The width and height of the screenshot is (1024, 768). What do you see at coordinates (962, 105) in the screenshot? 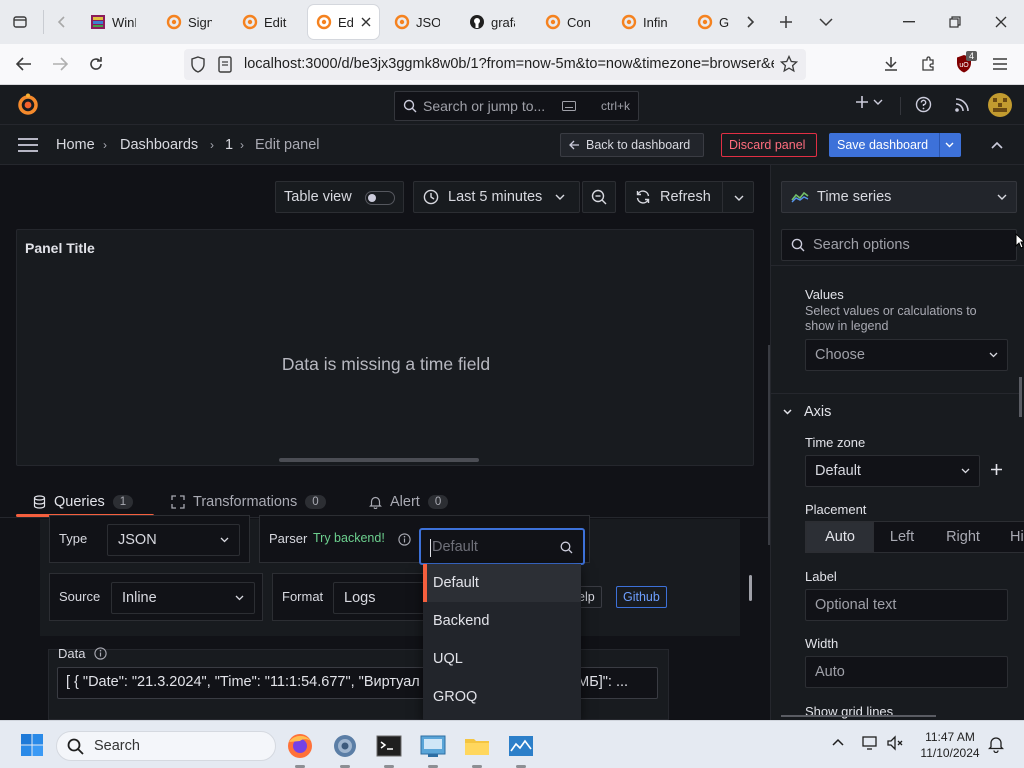
I see `news-feed-icon` at bounding box center [962, 105].